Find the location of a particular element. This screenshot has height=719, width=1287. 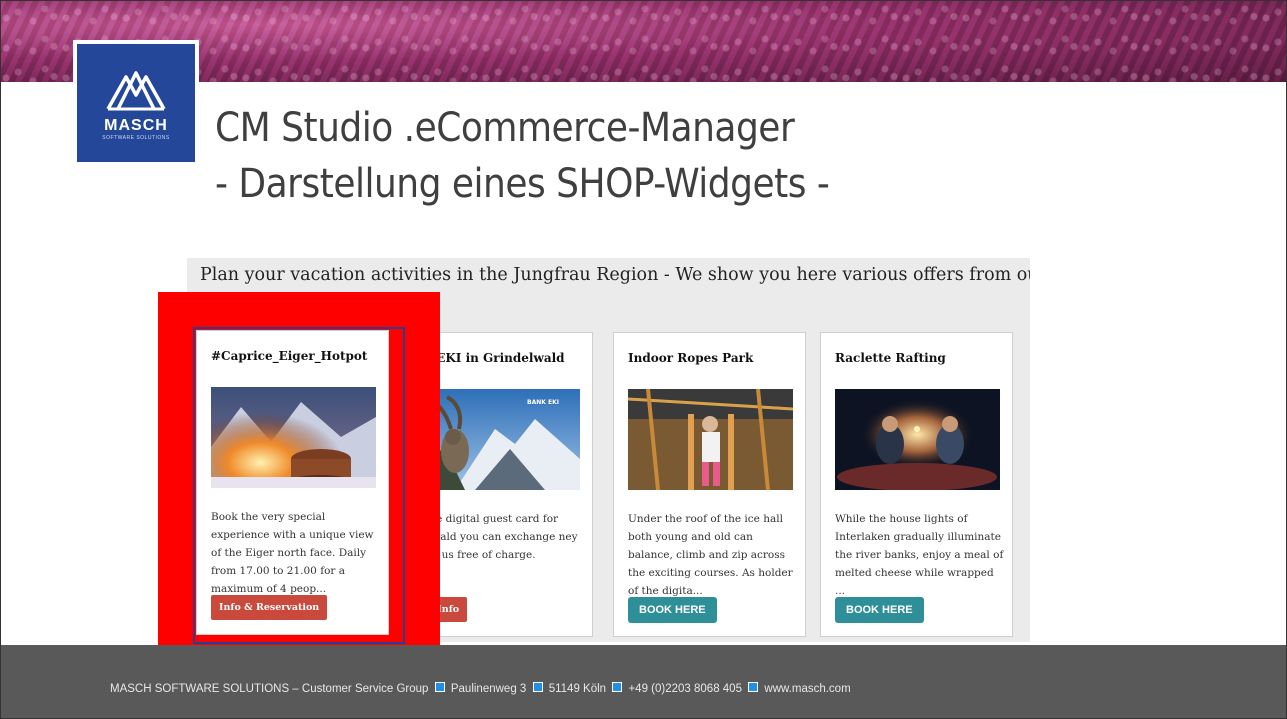

footer-city: 51149 Köln is located at coordinates (577, 689).